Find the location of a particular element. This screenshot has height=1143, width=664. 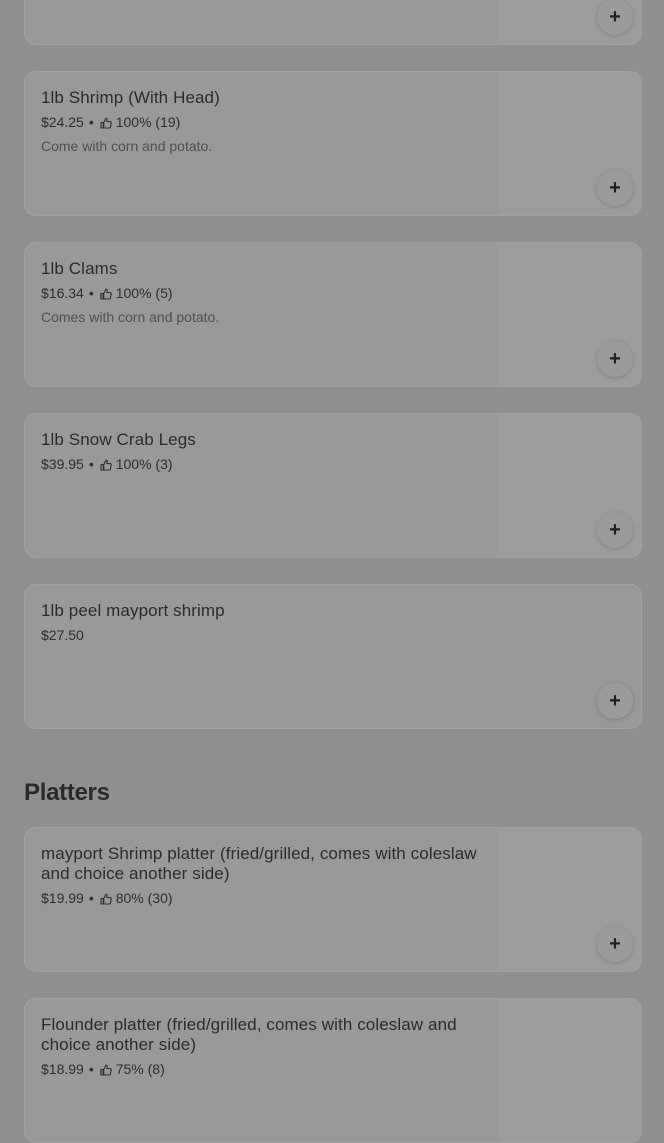

item-description: Comes with corn and potato. is located at coordinates (130, 317).